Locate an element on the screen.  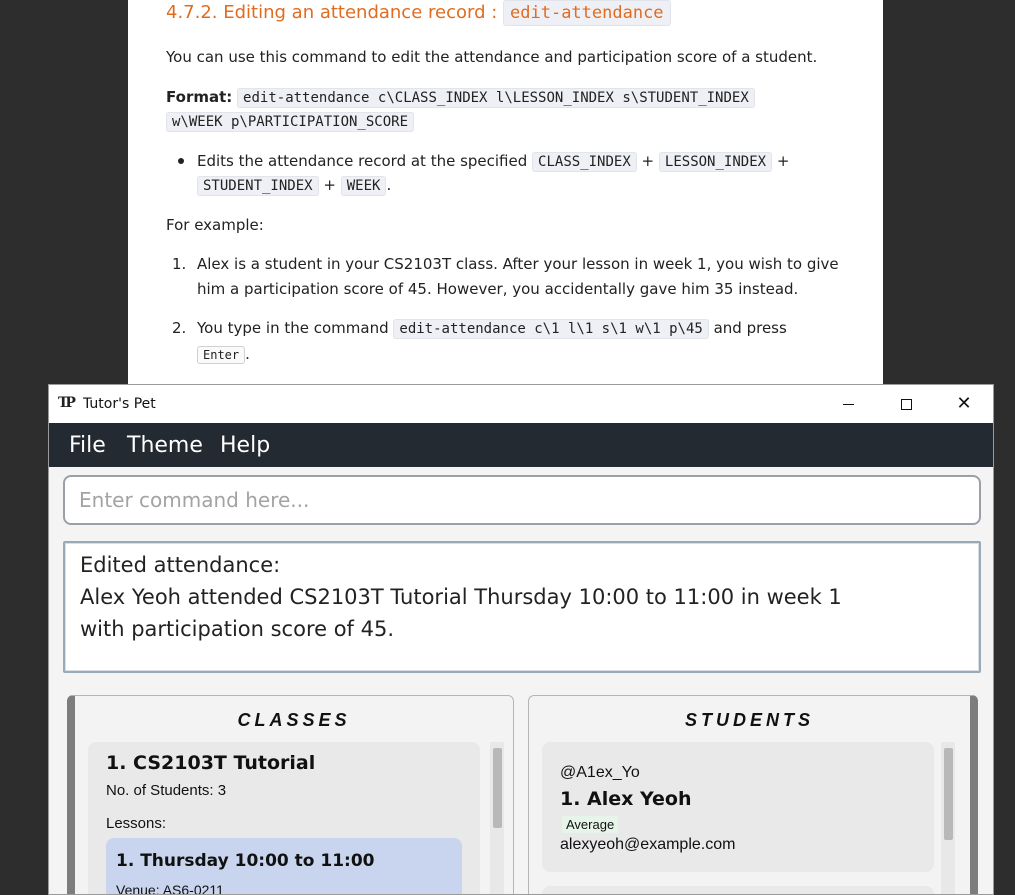
maximize-button is located at coordinates (906, 404).